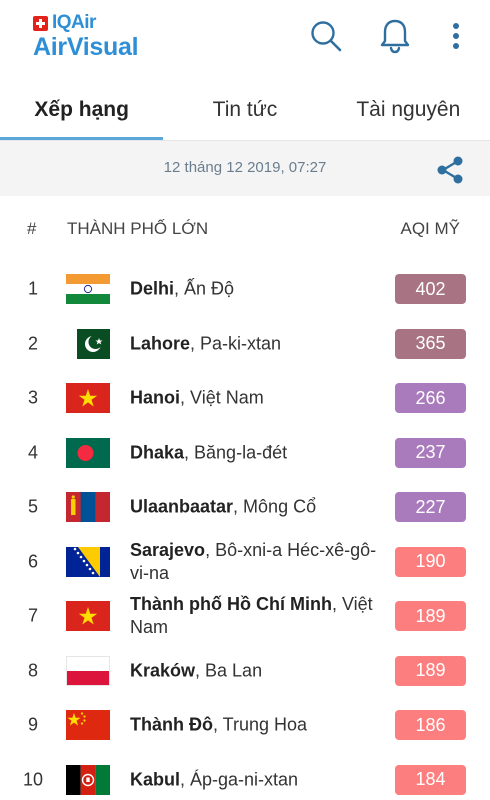  Describe the element at coordinates (32, 343) in the screenshot. I see `rank-number: 2` at that location.